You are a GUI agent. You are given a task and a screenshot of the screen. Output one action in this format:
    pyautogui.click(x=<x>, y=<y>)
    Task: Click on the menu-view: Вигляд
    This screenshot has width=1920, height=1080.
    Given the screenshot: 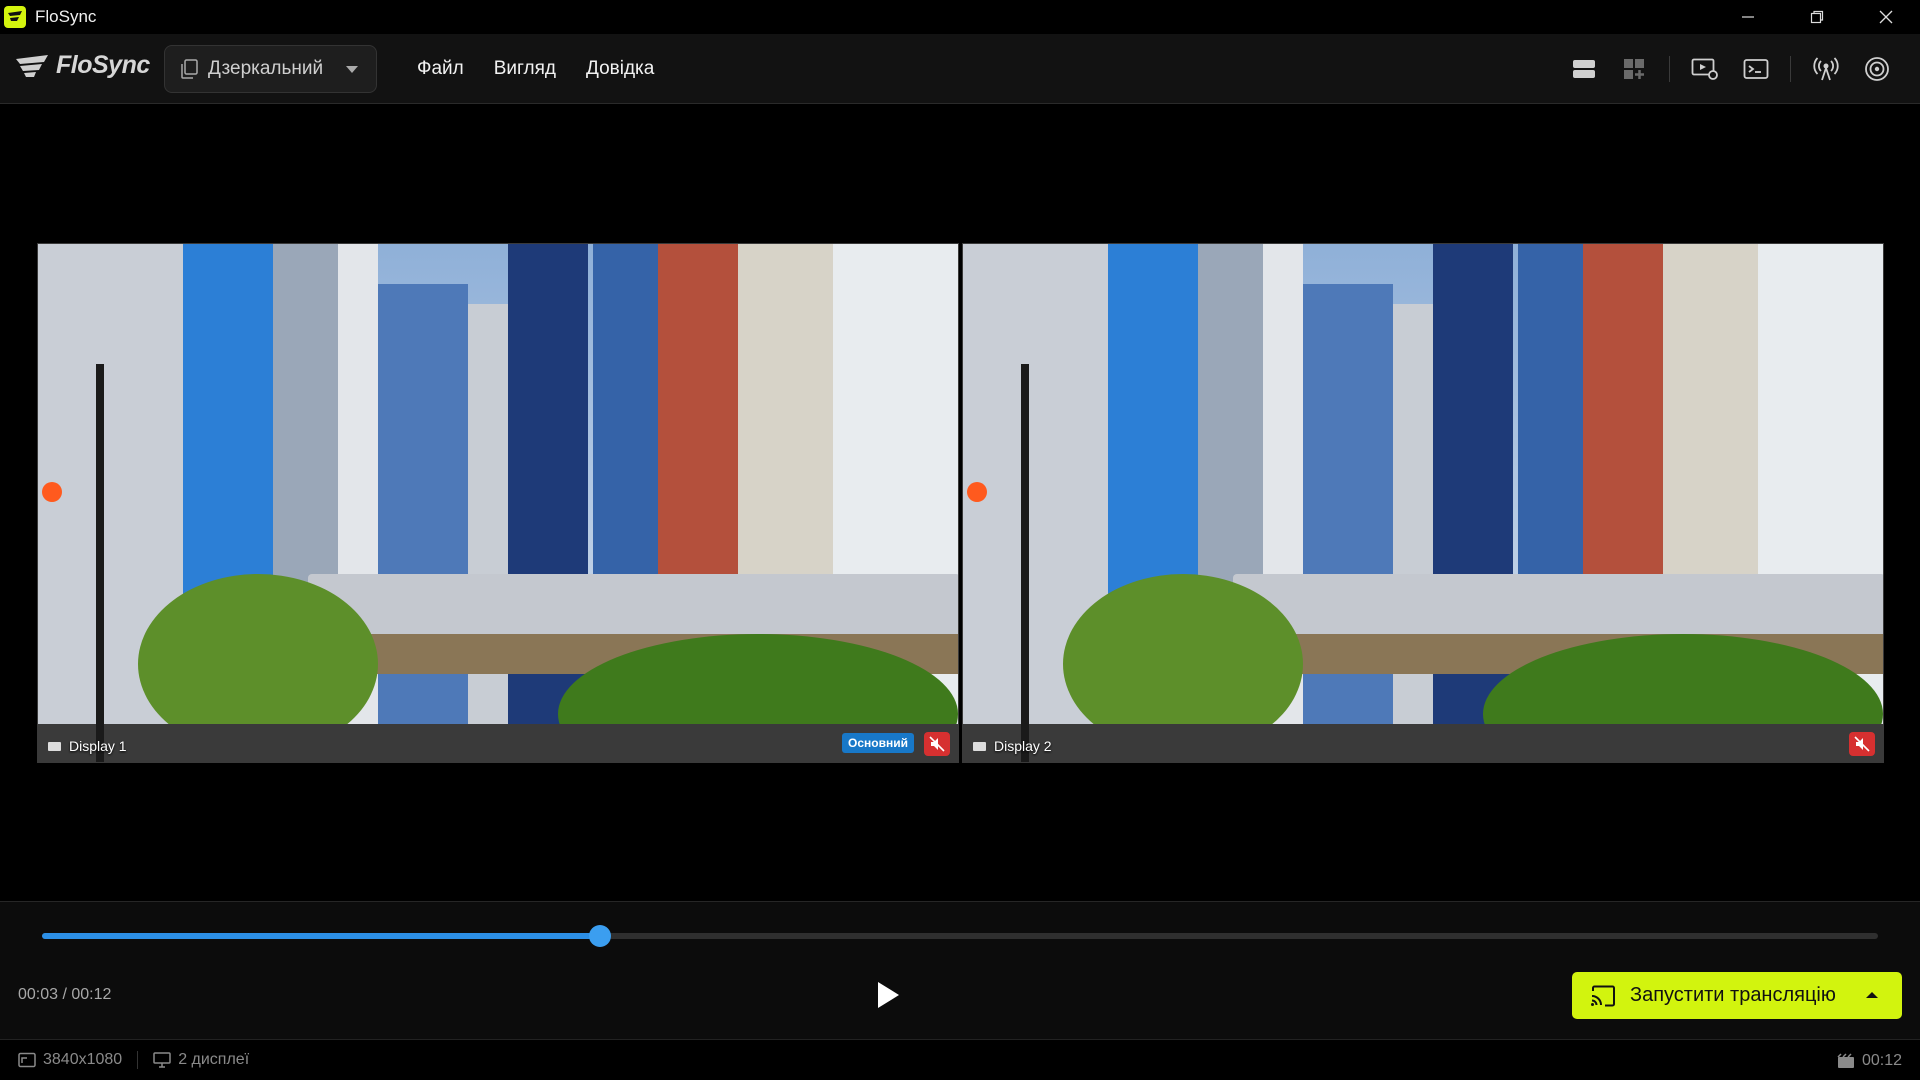 What is the action you would take?
    pyautogui.click(x=525, y=69)
    